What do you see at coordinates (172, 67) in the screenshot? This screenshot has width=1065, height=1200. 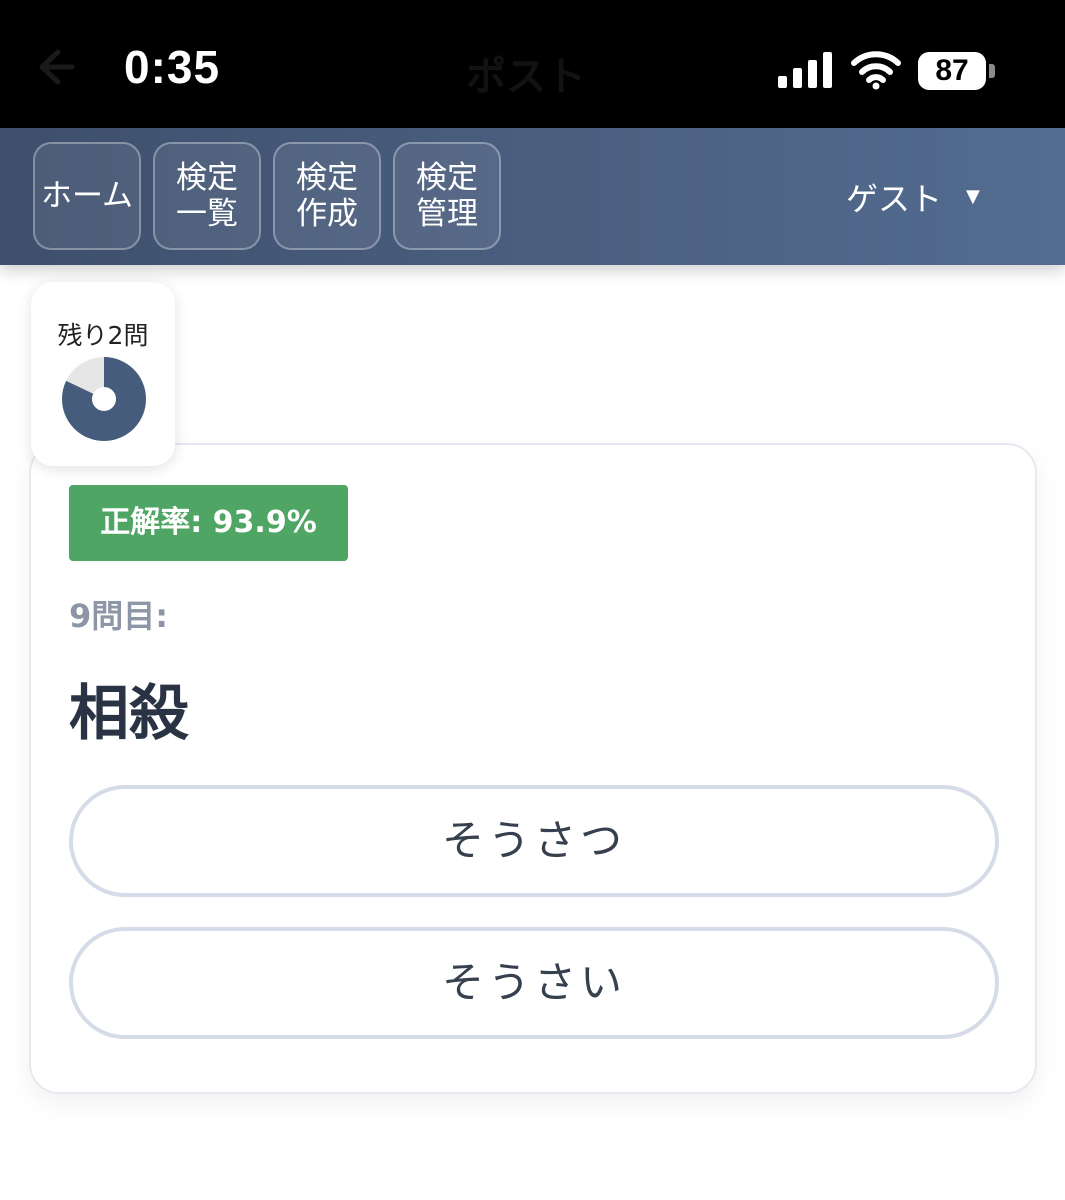 I see `status-time: 0:35` at bounding box center [172, 67].